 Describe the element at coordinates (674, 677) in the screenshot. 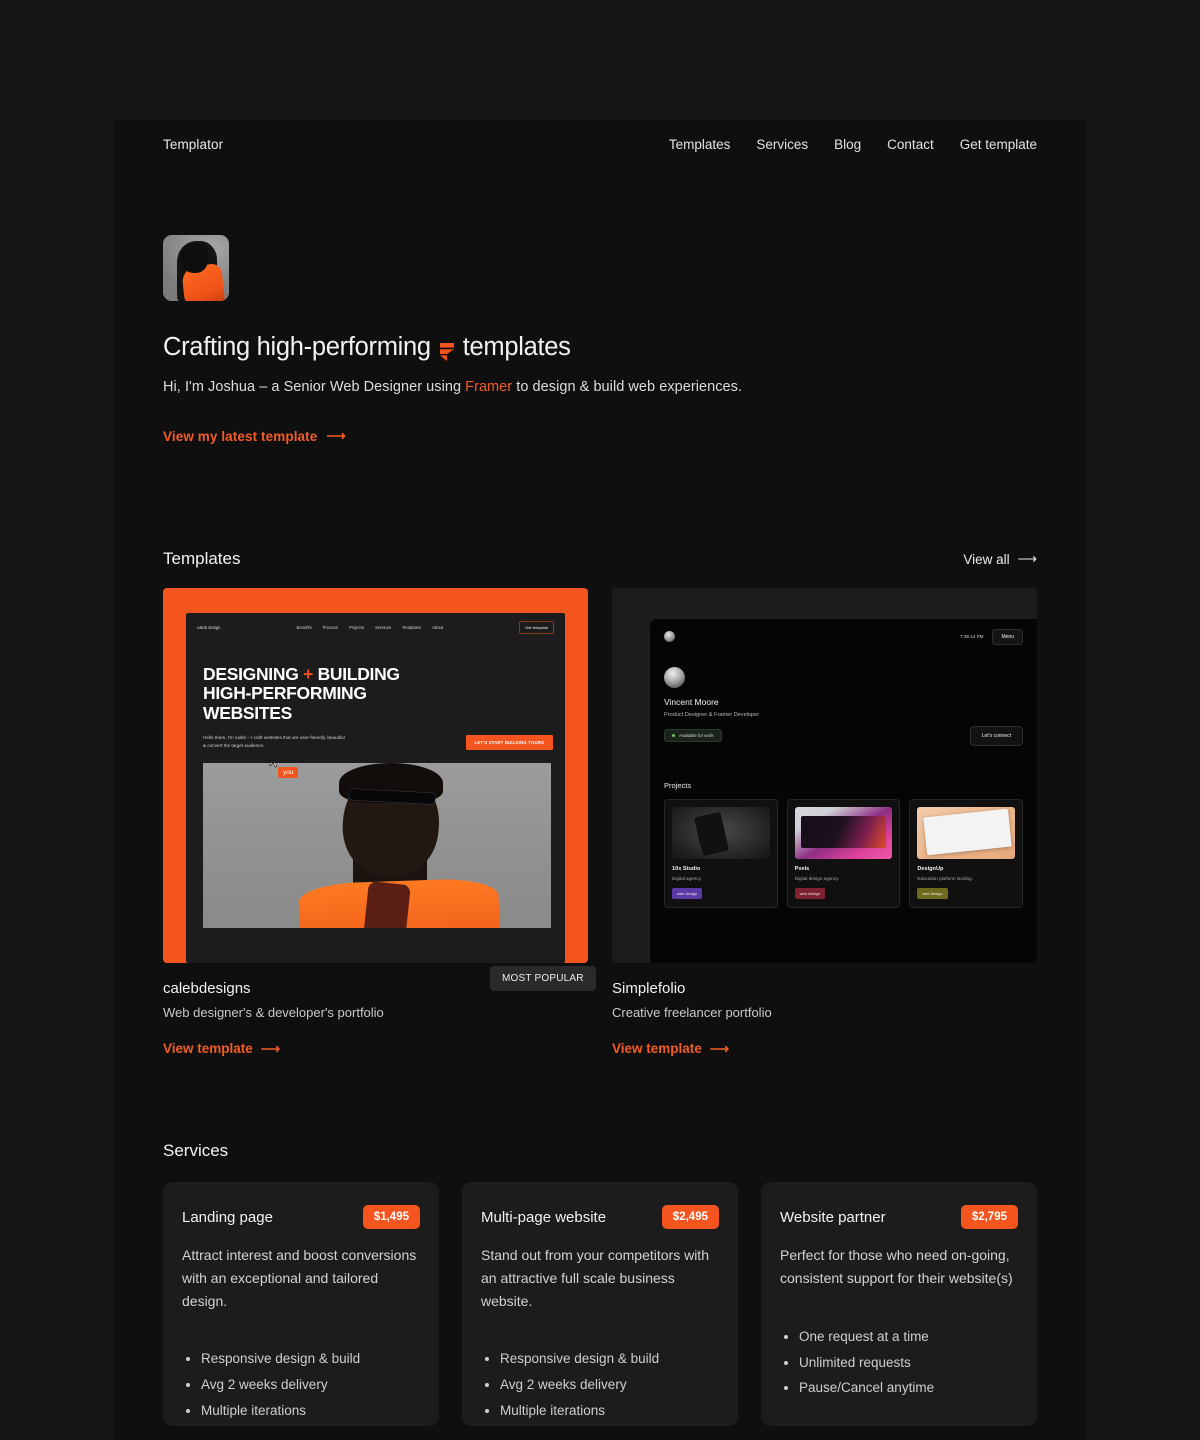

I see `preview-profile-avatar` at that location.